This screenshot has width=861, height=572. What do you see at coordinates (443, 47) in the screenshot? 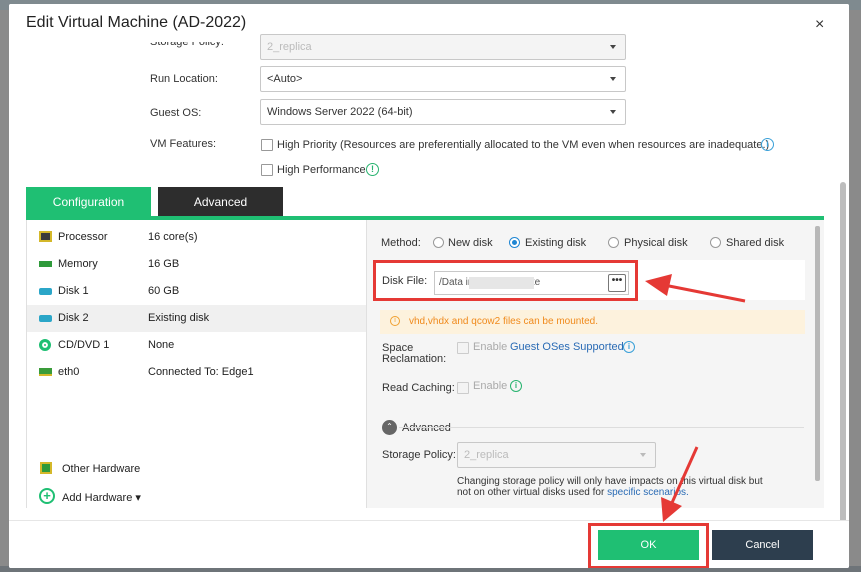
I see `storage-policy-select: 2_replica` at bounding box center [443, 47].